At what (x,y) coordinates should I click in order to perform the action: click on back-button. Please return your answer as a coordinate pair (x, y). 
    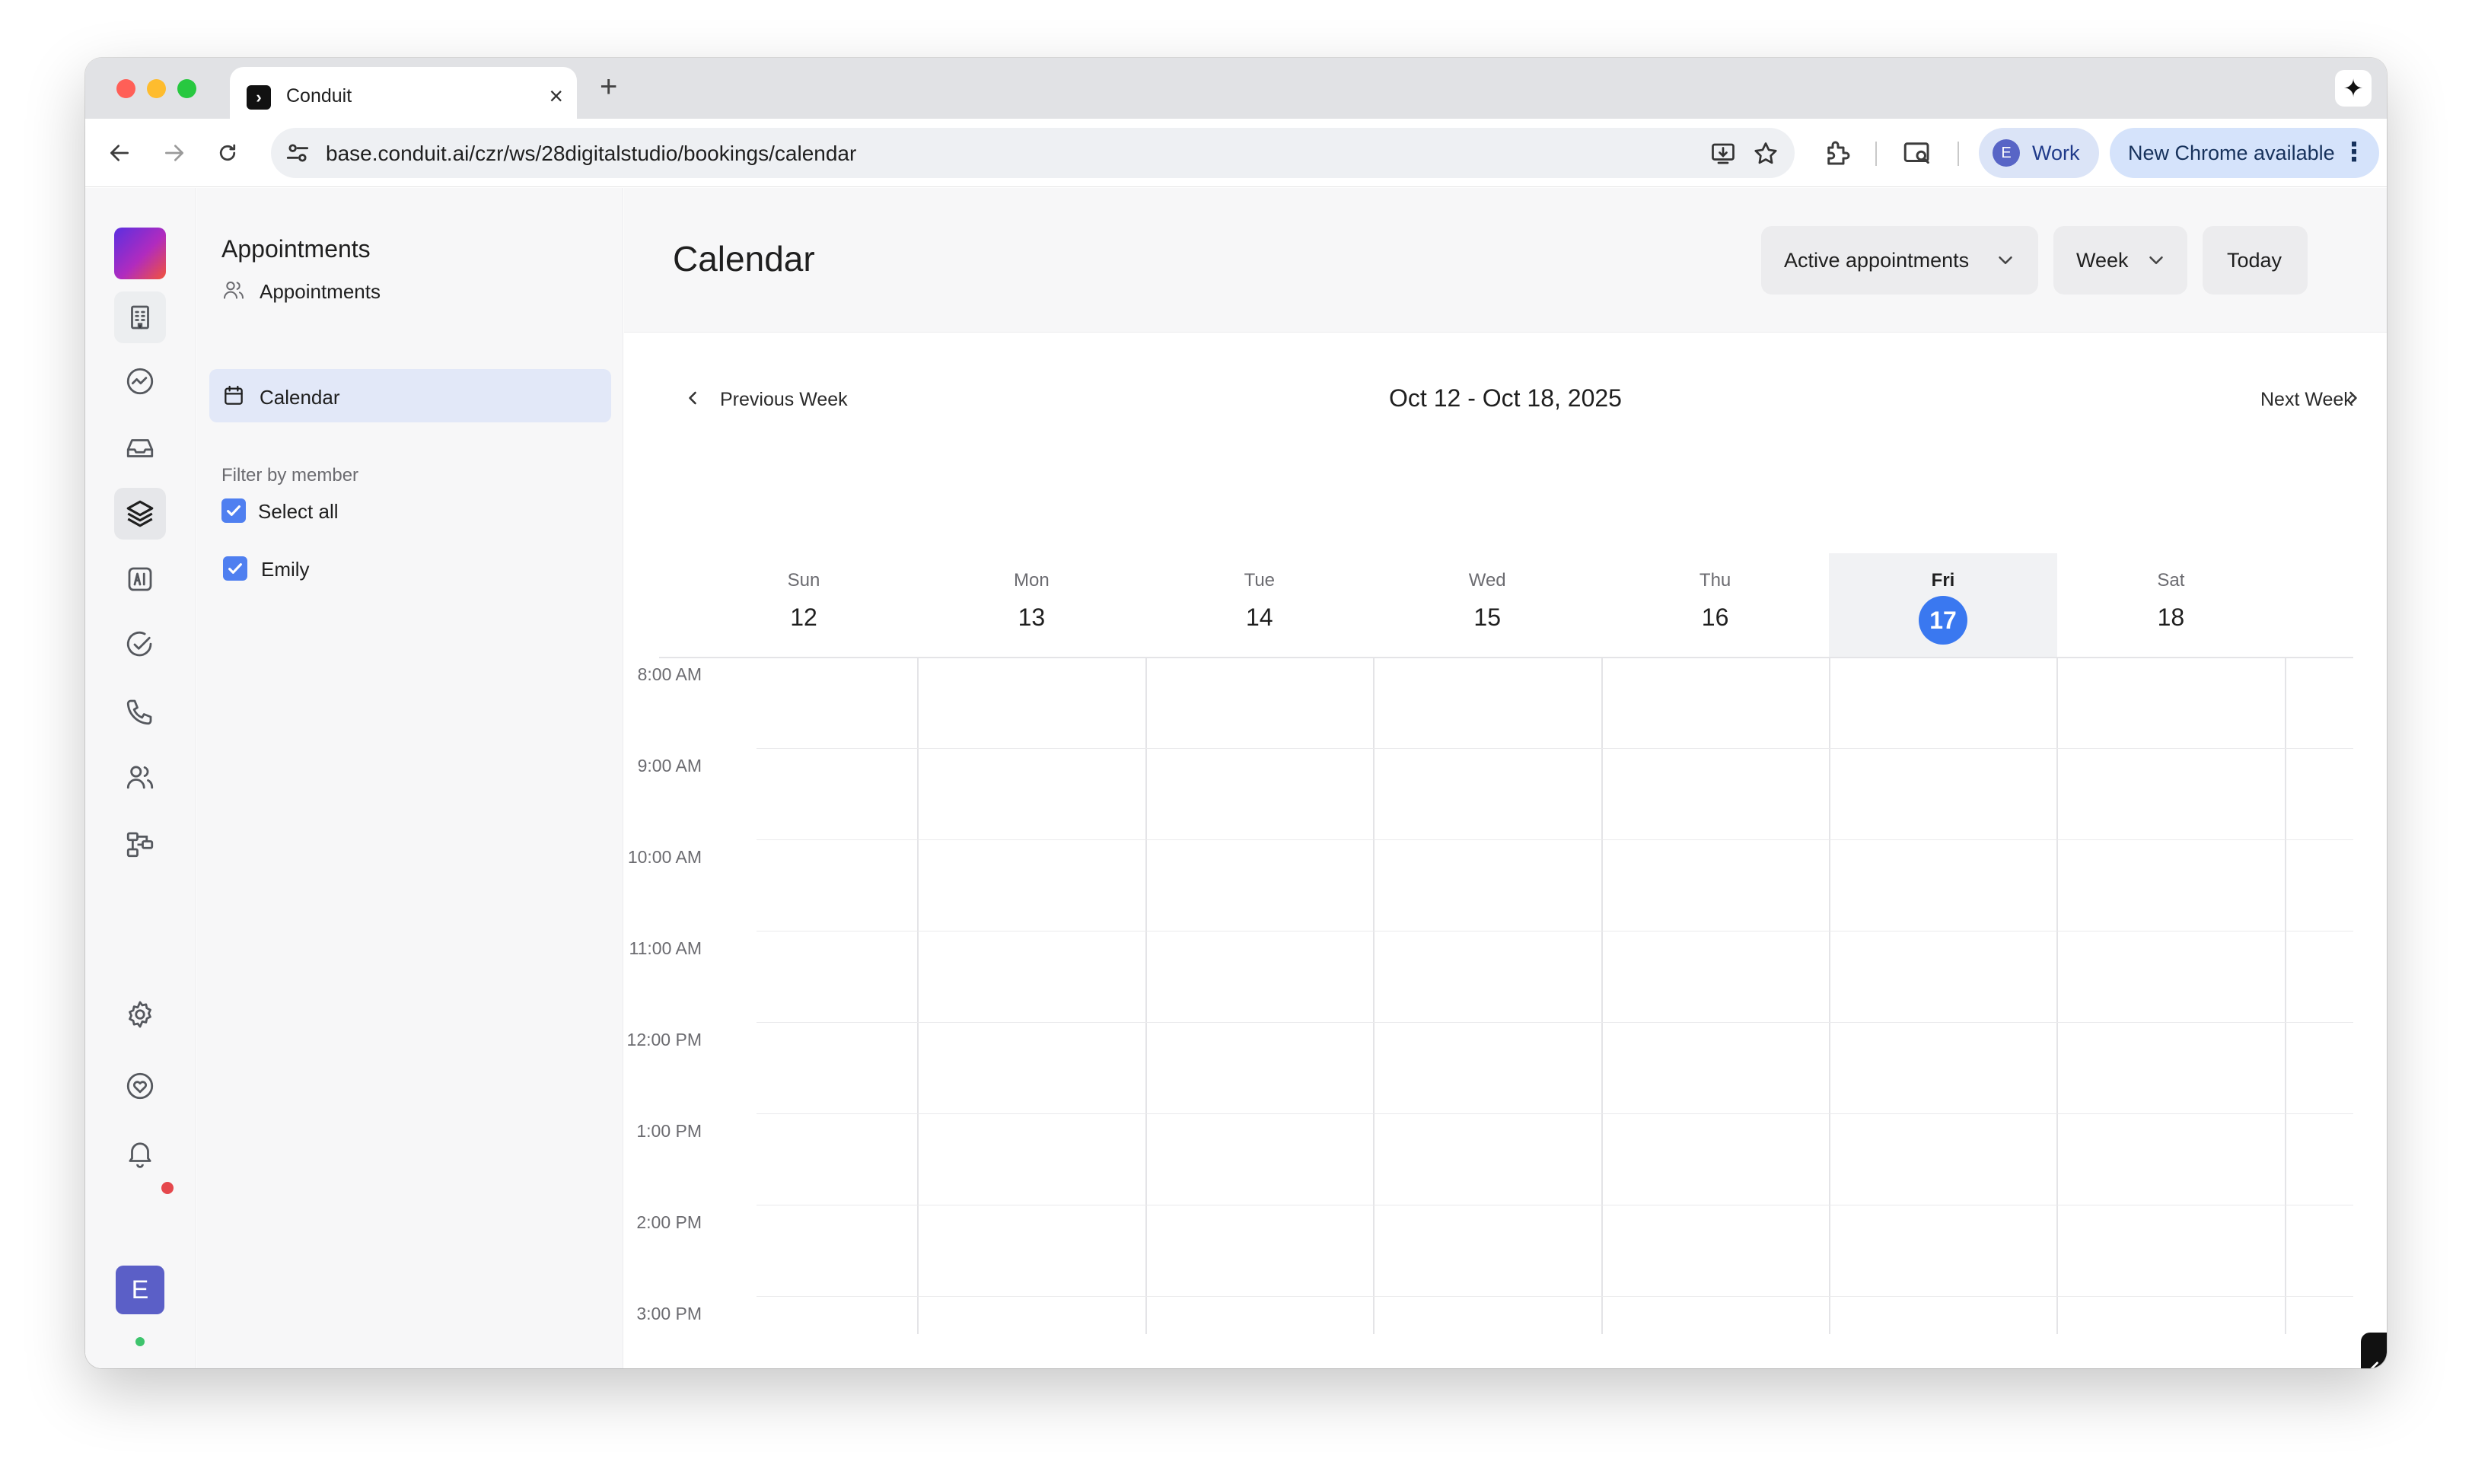
    Looking at the image, I should click on (119, 153).